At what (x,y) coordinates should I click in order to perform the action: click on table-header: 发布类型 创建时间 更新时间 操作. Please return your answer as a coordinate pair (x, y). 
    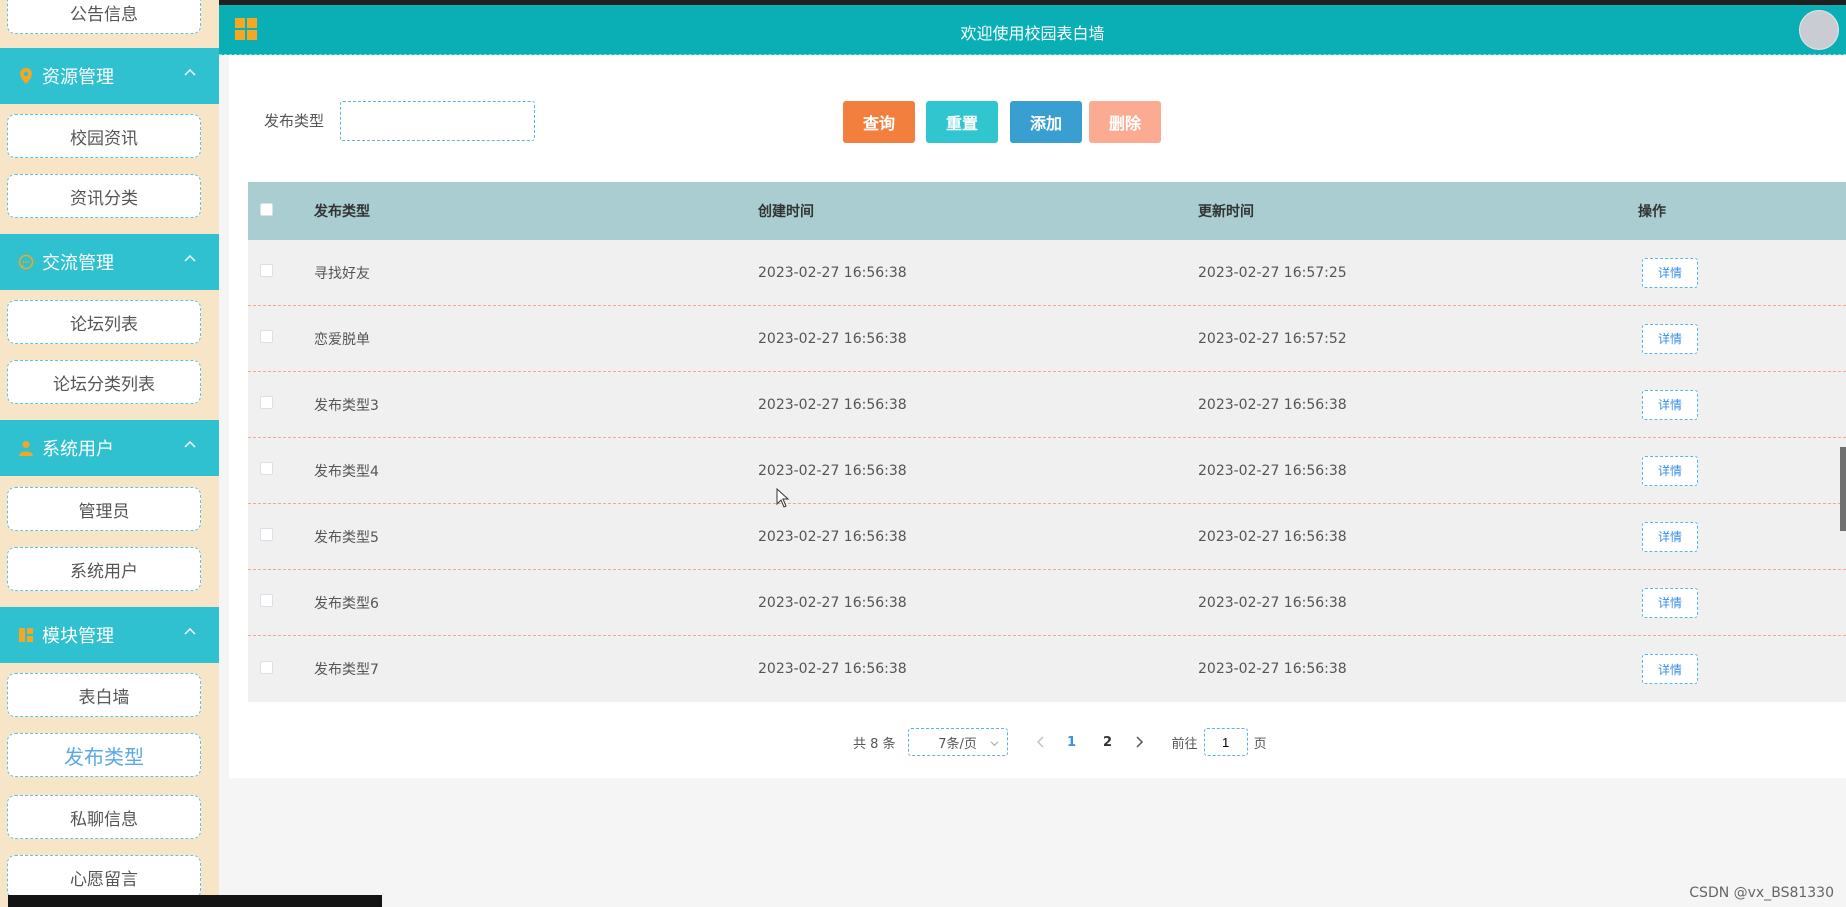
    Looking at the image, I should click on (1047, 211).